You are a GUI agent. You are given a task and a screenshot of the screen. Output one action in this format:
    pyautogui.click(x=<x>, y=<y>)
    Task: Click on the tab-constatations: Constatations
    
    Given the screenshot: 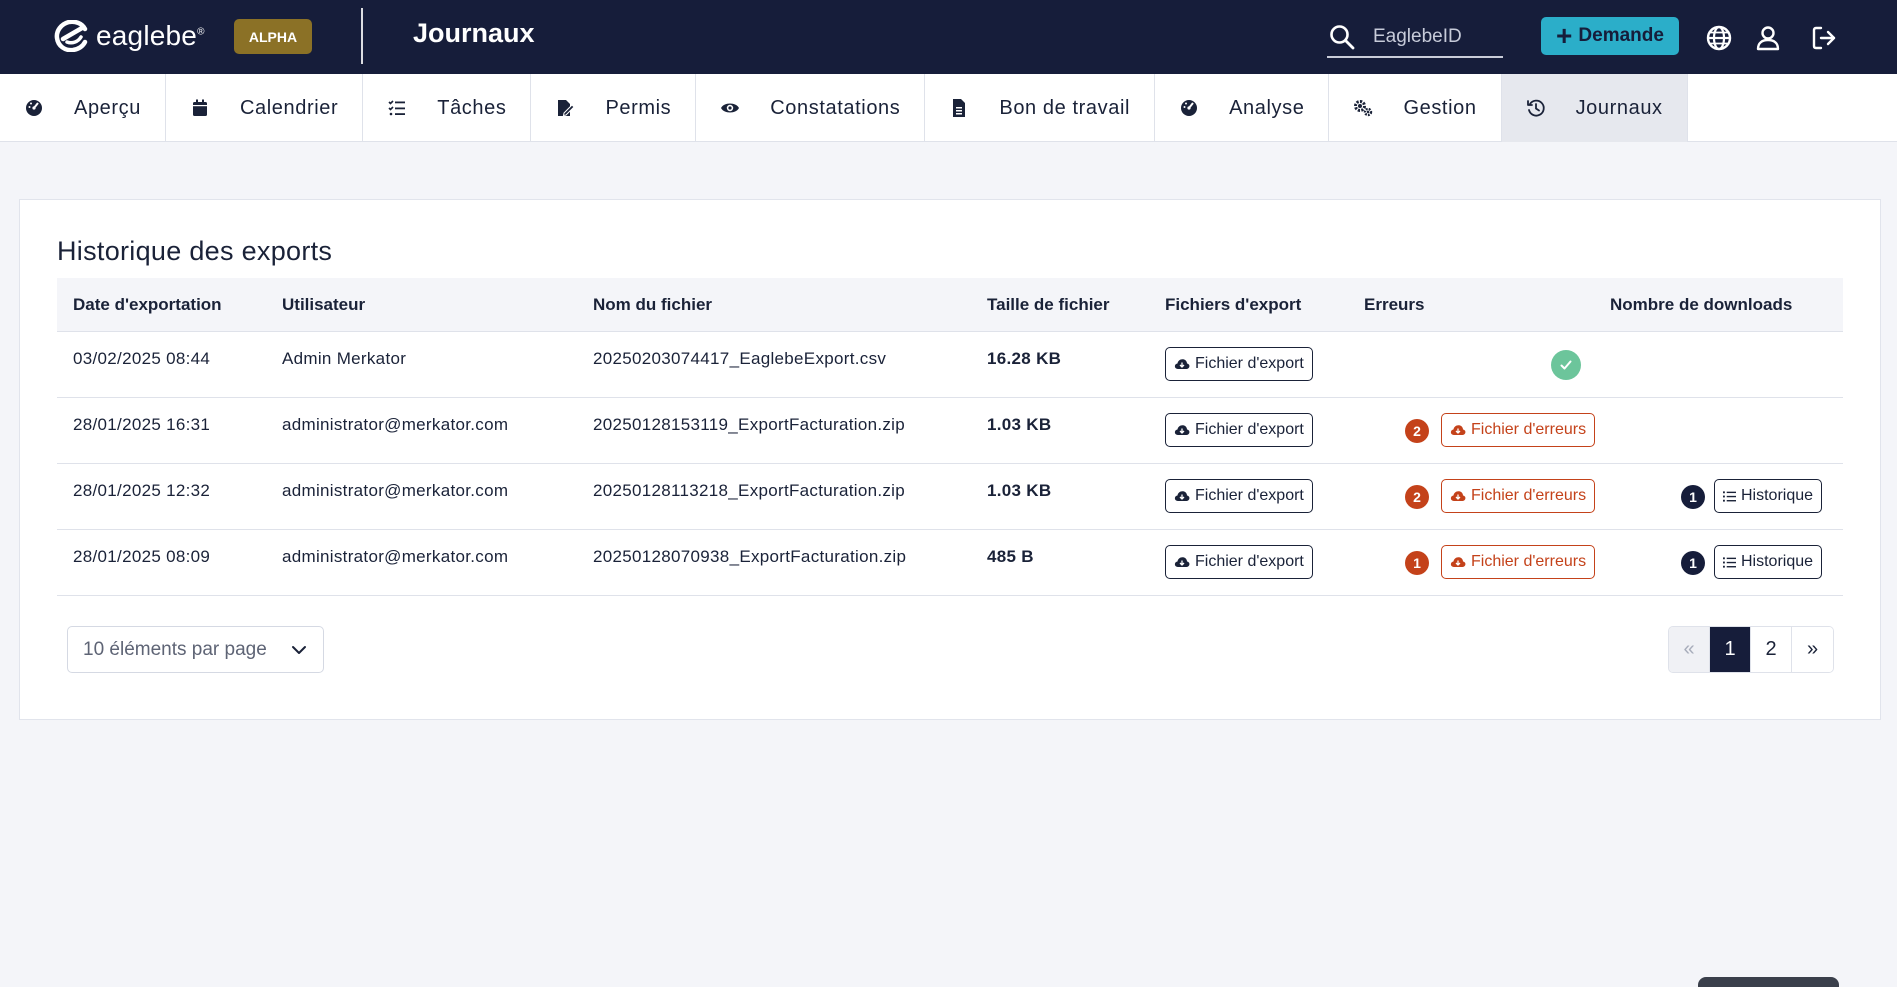 What is the action you would take?
    pyautogui.click(x=811, y=108)
    